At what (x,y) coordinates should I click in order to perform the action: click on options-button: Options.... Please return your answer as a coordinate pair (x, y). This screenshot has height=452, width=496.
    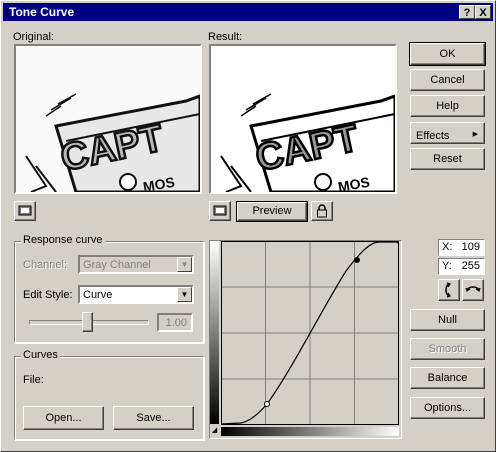
    Looking at the image, I should click on (447, 408).